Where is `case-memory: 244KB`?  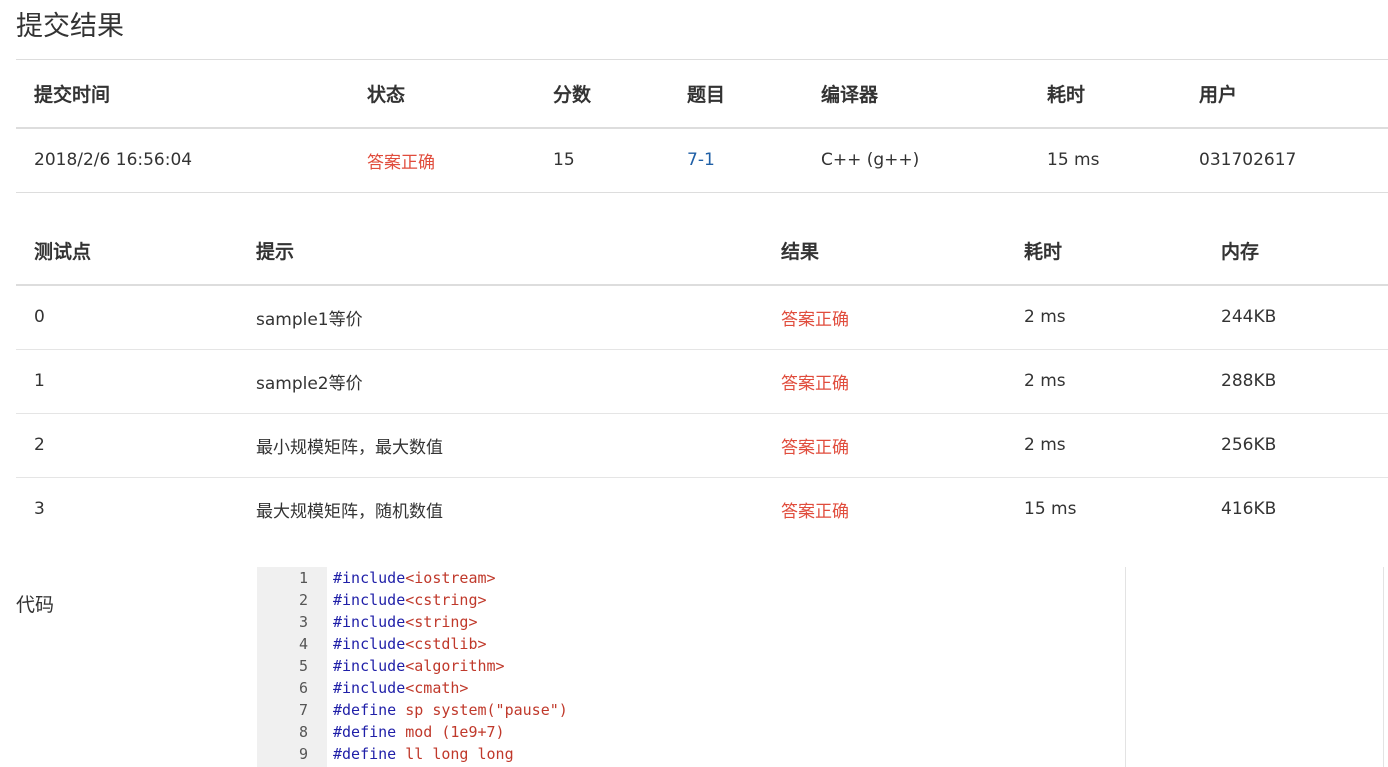
case-memory: 244KB is located at coordinates (1249, 317).